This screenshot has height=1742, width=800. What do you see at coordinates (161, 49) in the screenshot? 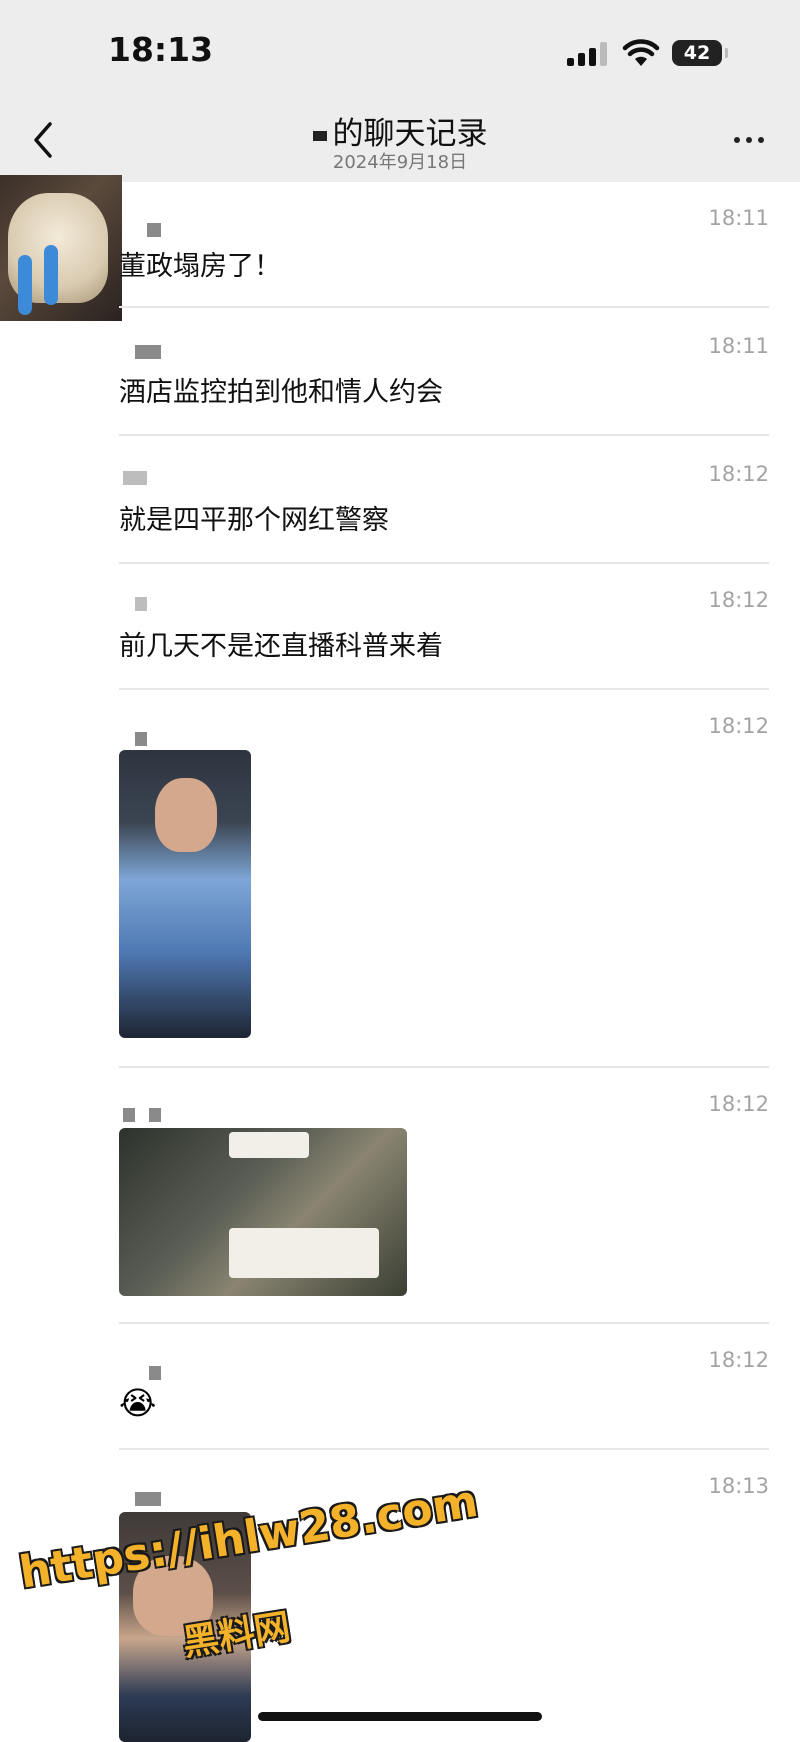
I see `status-time: 18:13` at bounding box center [161, 49].